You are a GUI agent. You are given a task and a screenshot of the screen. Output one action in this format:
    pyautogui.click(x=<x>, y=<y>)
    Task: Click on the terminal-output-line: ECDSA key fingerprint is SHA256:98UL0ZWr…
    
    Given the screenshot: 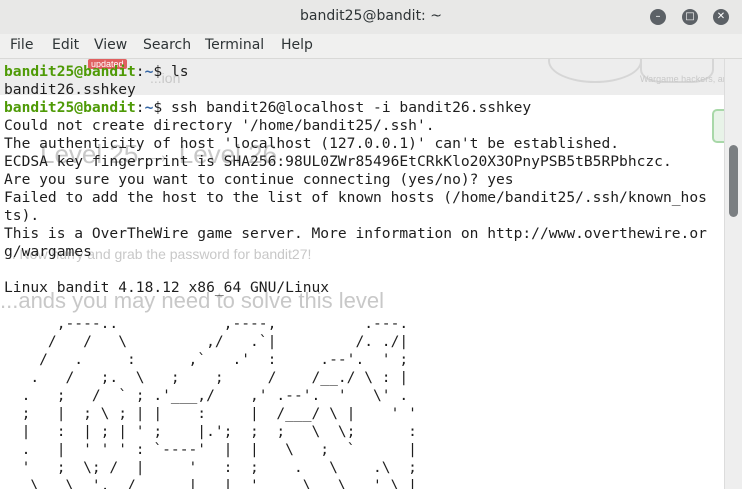 What is the action you would take?
    pyautogui.click(x=338, y=161)
    